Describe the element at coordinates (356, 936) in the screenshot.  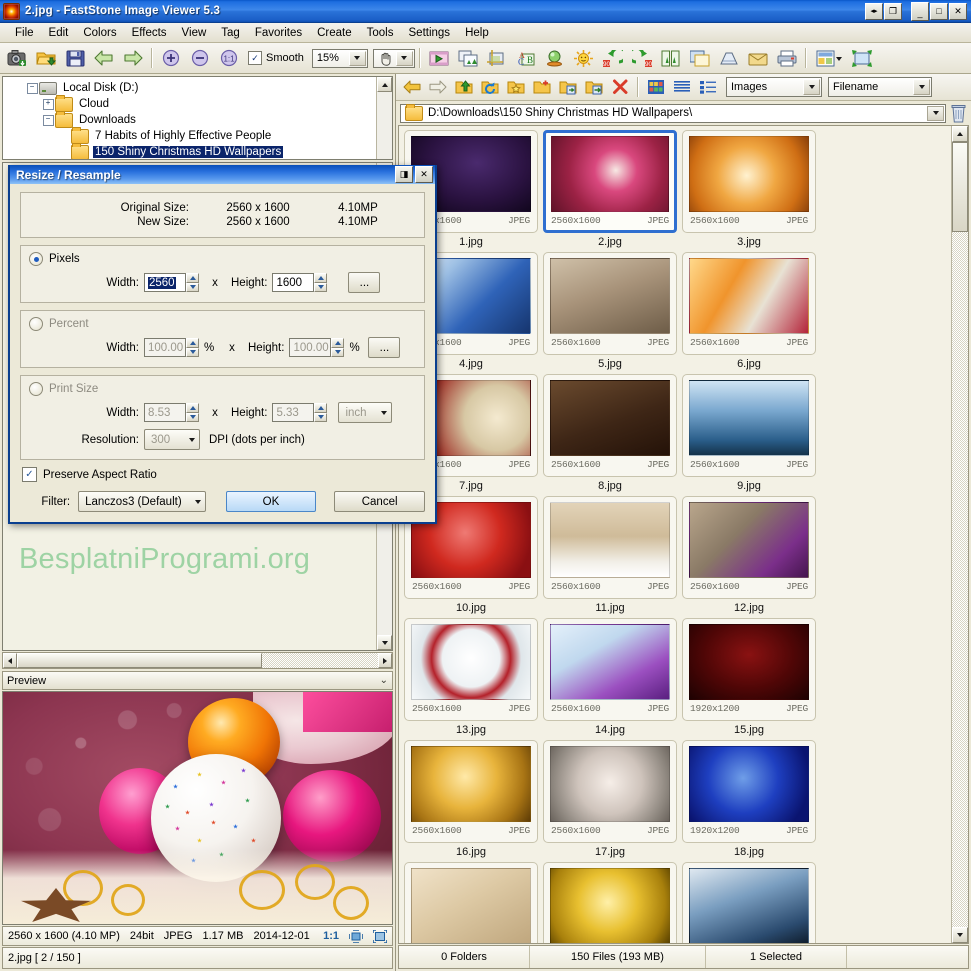
I see `fit-window-icon` at that location.